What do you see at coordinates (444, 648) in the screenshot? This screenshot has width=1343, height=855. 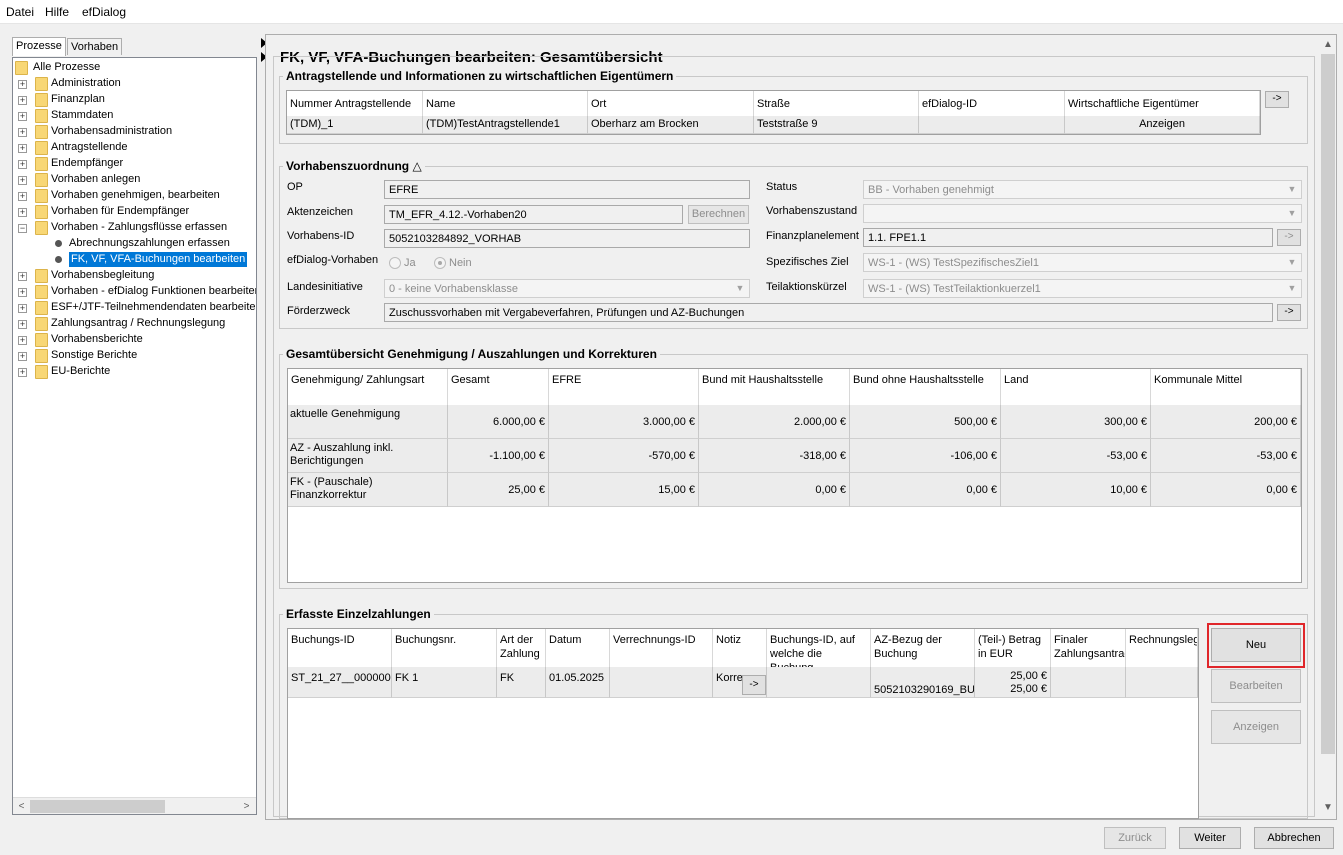 I see `col-header: Buchungsnr.` at bounding box center [444, 648].